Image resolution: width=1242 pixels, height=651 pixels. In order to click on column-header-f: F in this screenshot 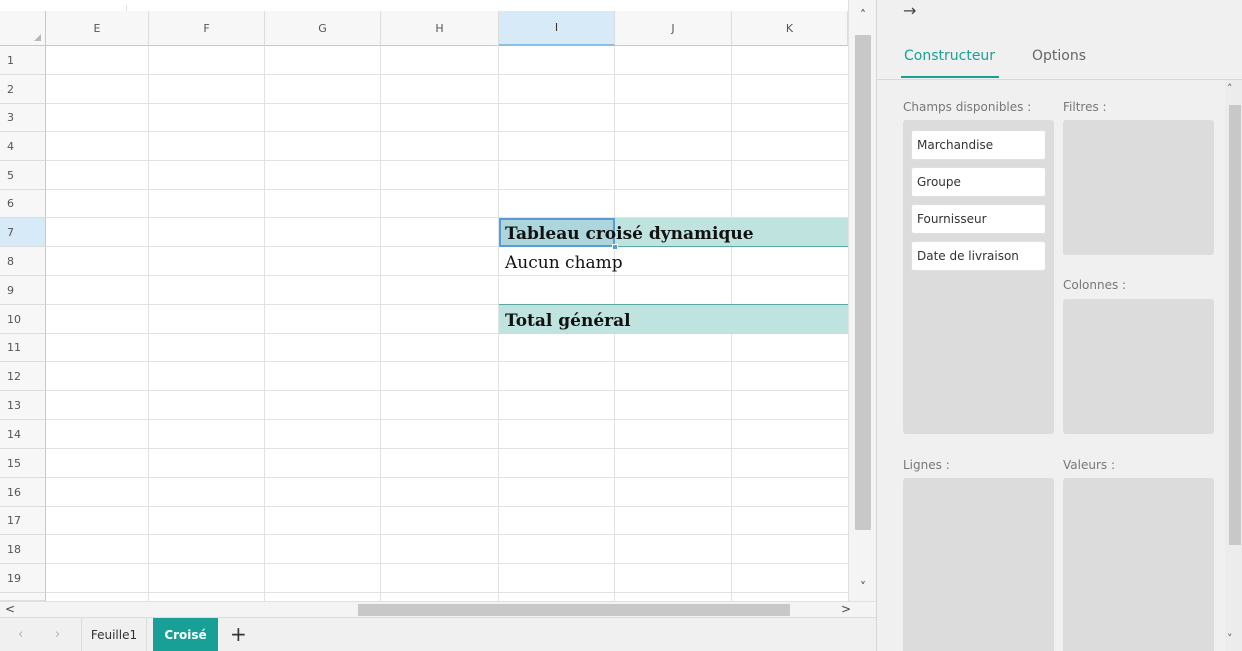, I will do `click(207, 28)`.